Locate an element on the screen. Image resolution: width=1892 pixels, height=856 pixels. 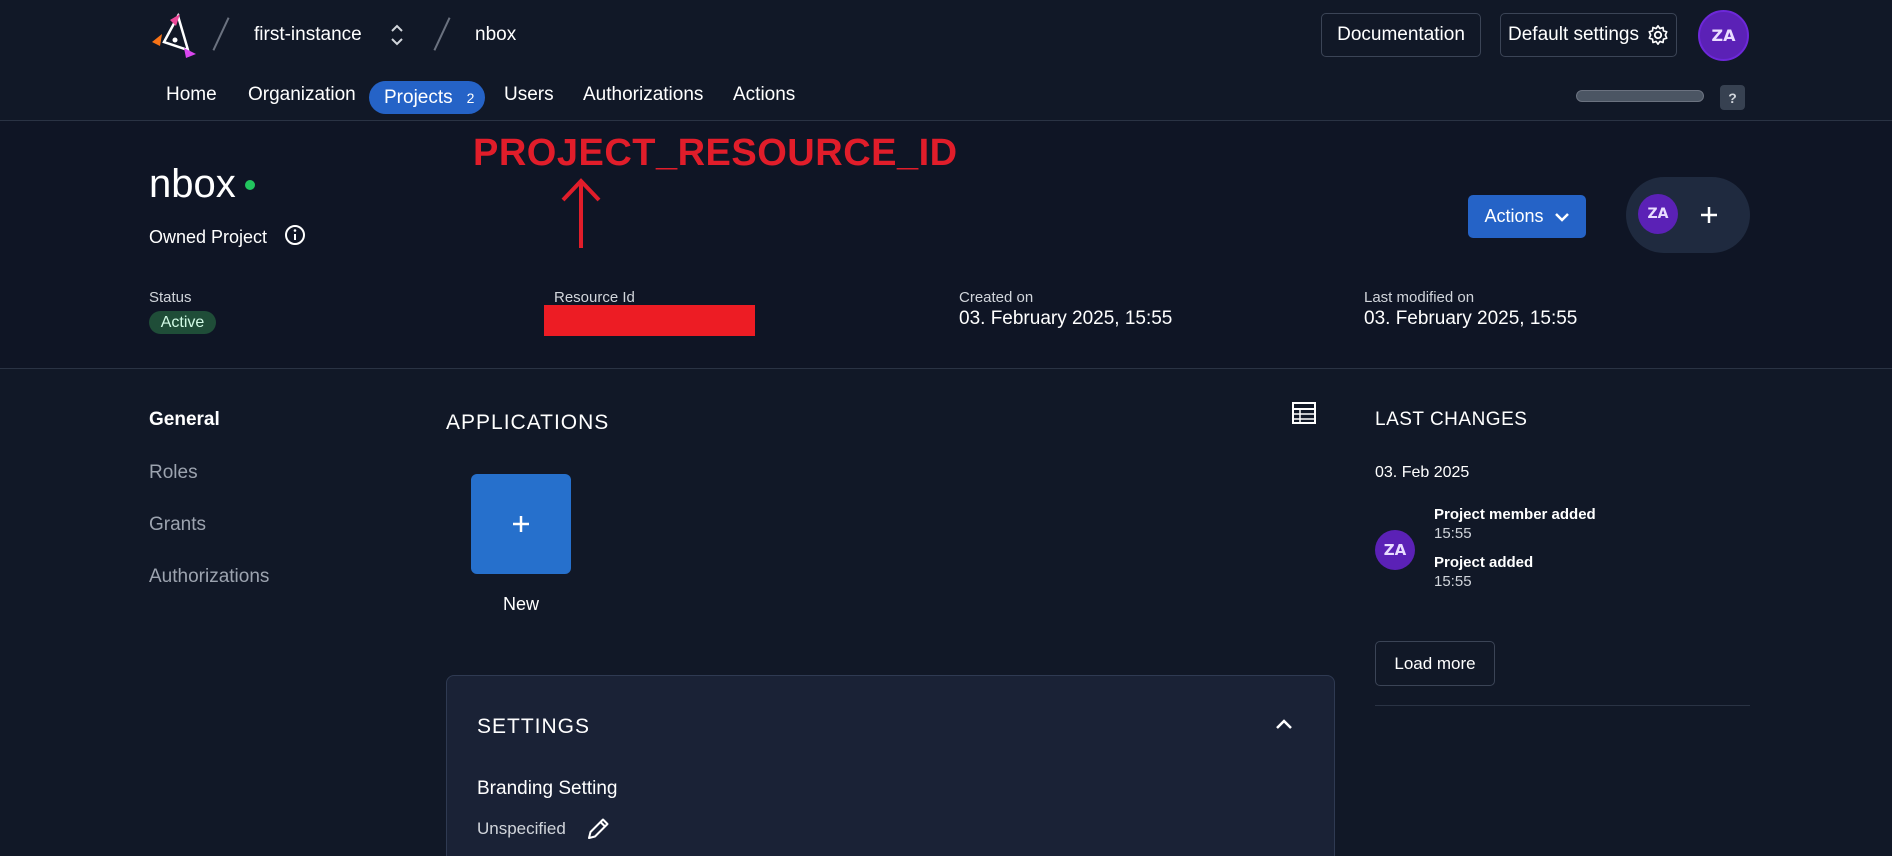
change-entry-title: Project member added is located at coordinates (1515, 514).